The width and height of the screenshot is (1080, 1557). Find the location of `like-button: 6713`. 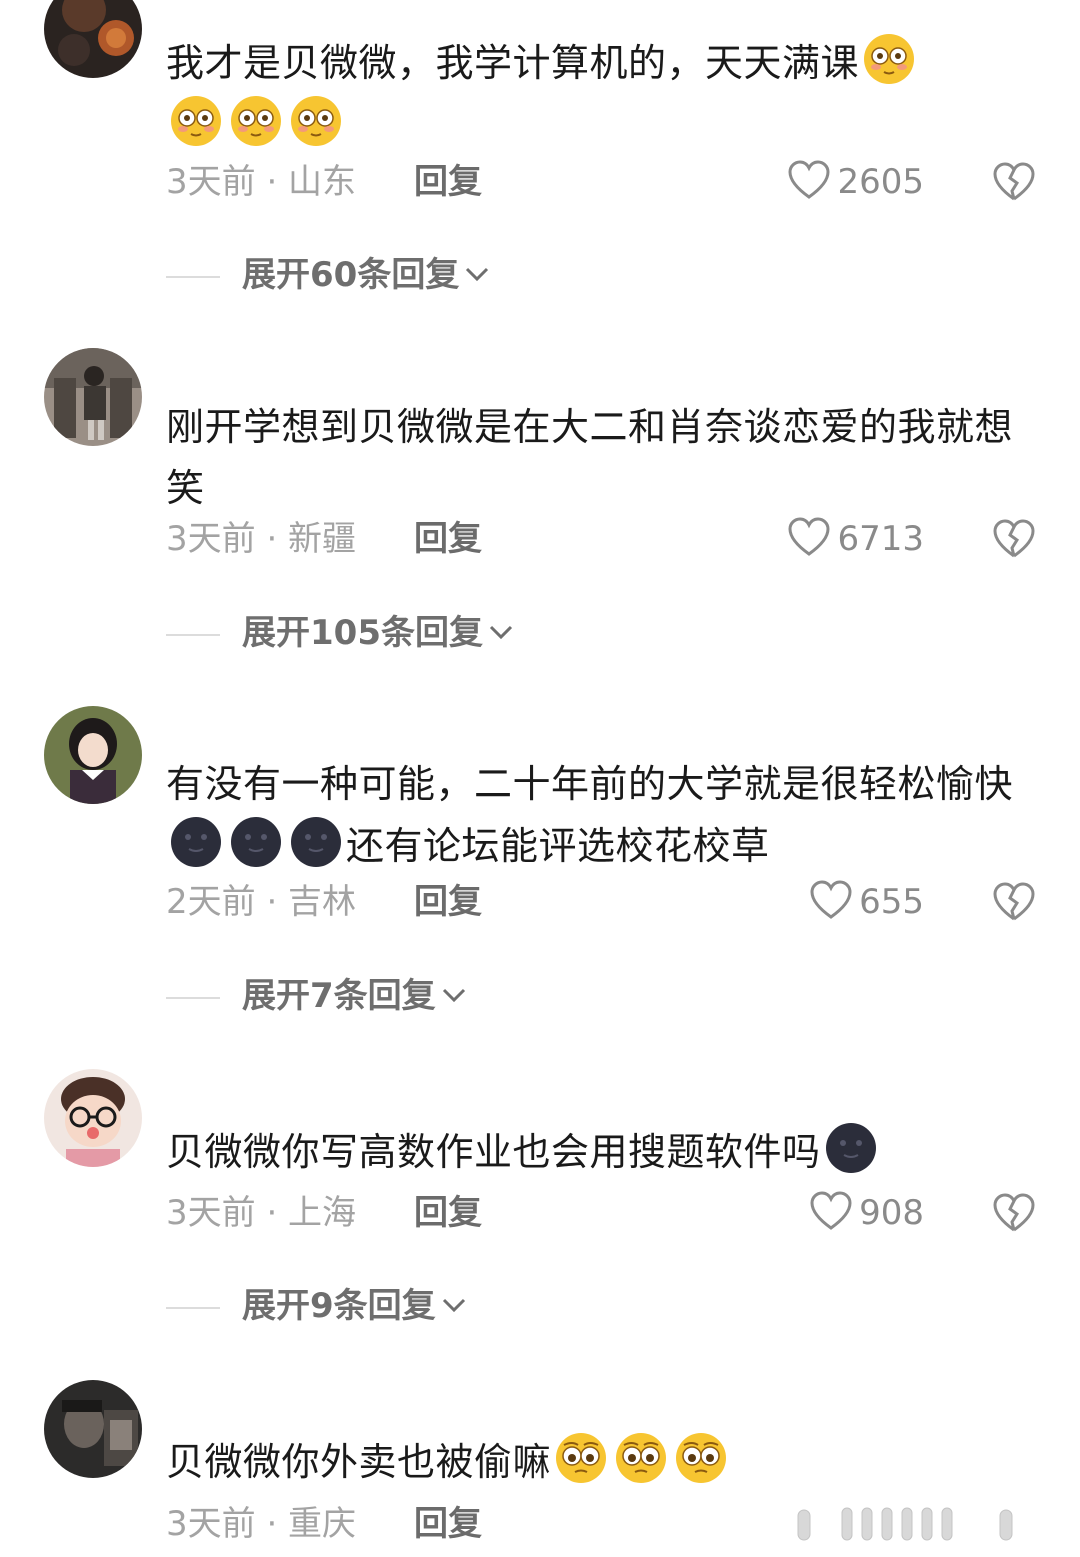

like-button: 6713 is located at coordinates (855, 539).